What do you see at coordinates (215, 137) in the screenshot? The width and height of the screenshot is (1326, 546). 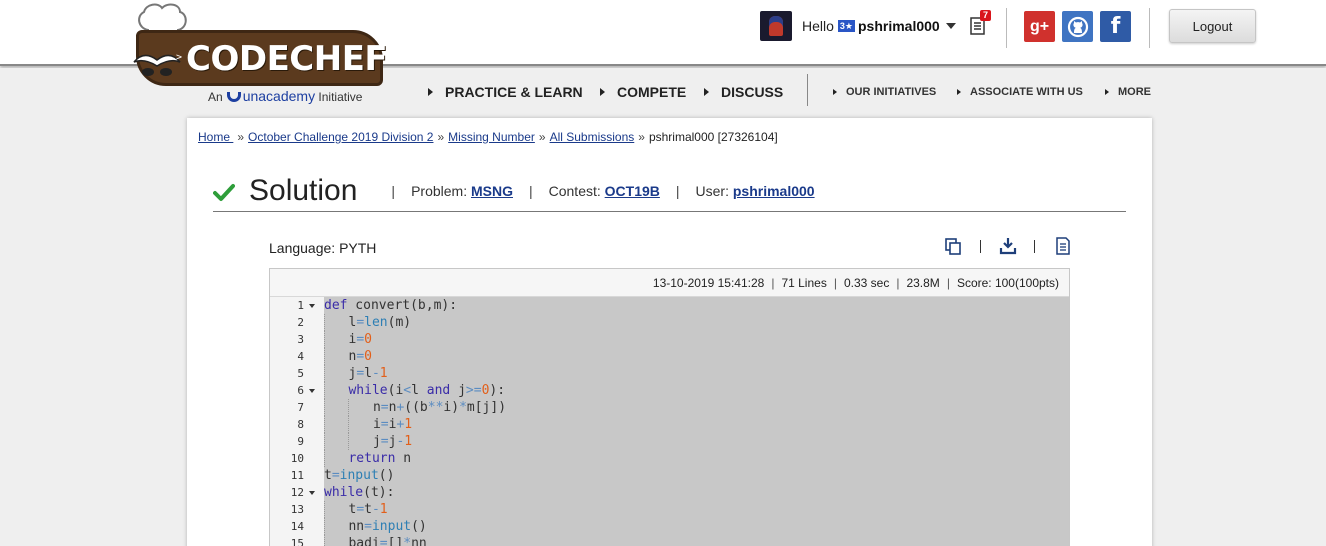 I see `breadcrumb-home: Home` at bounding box center [215, 137].